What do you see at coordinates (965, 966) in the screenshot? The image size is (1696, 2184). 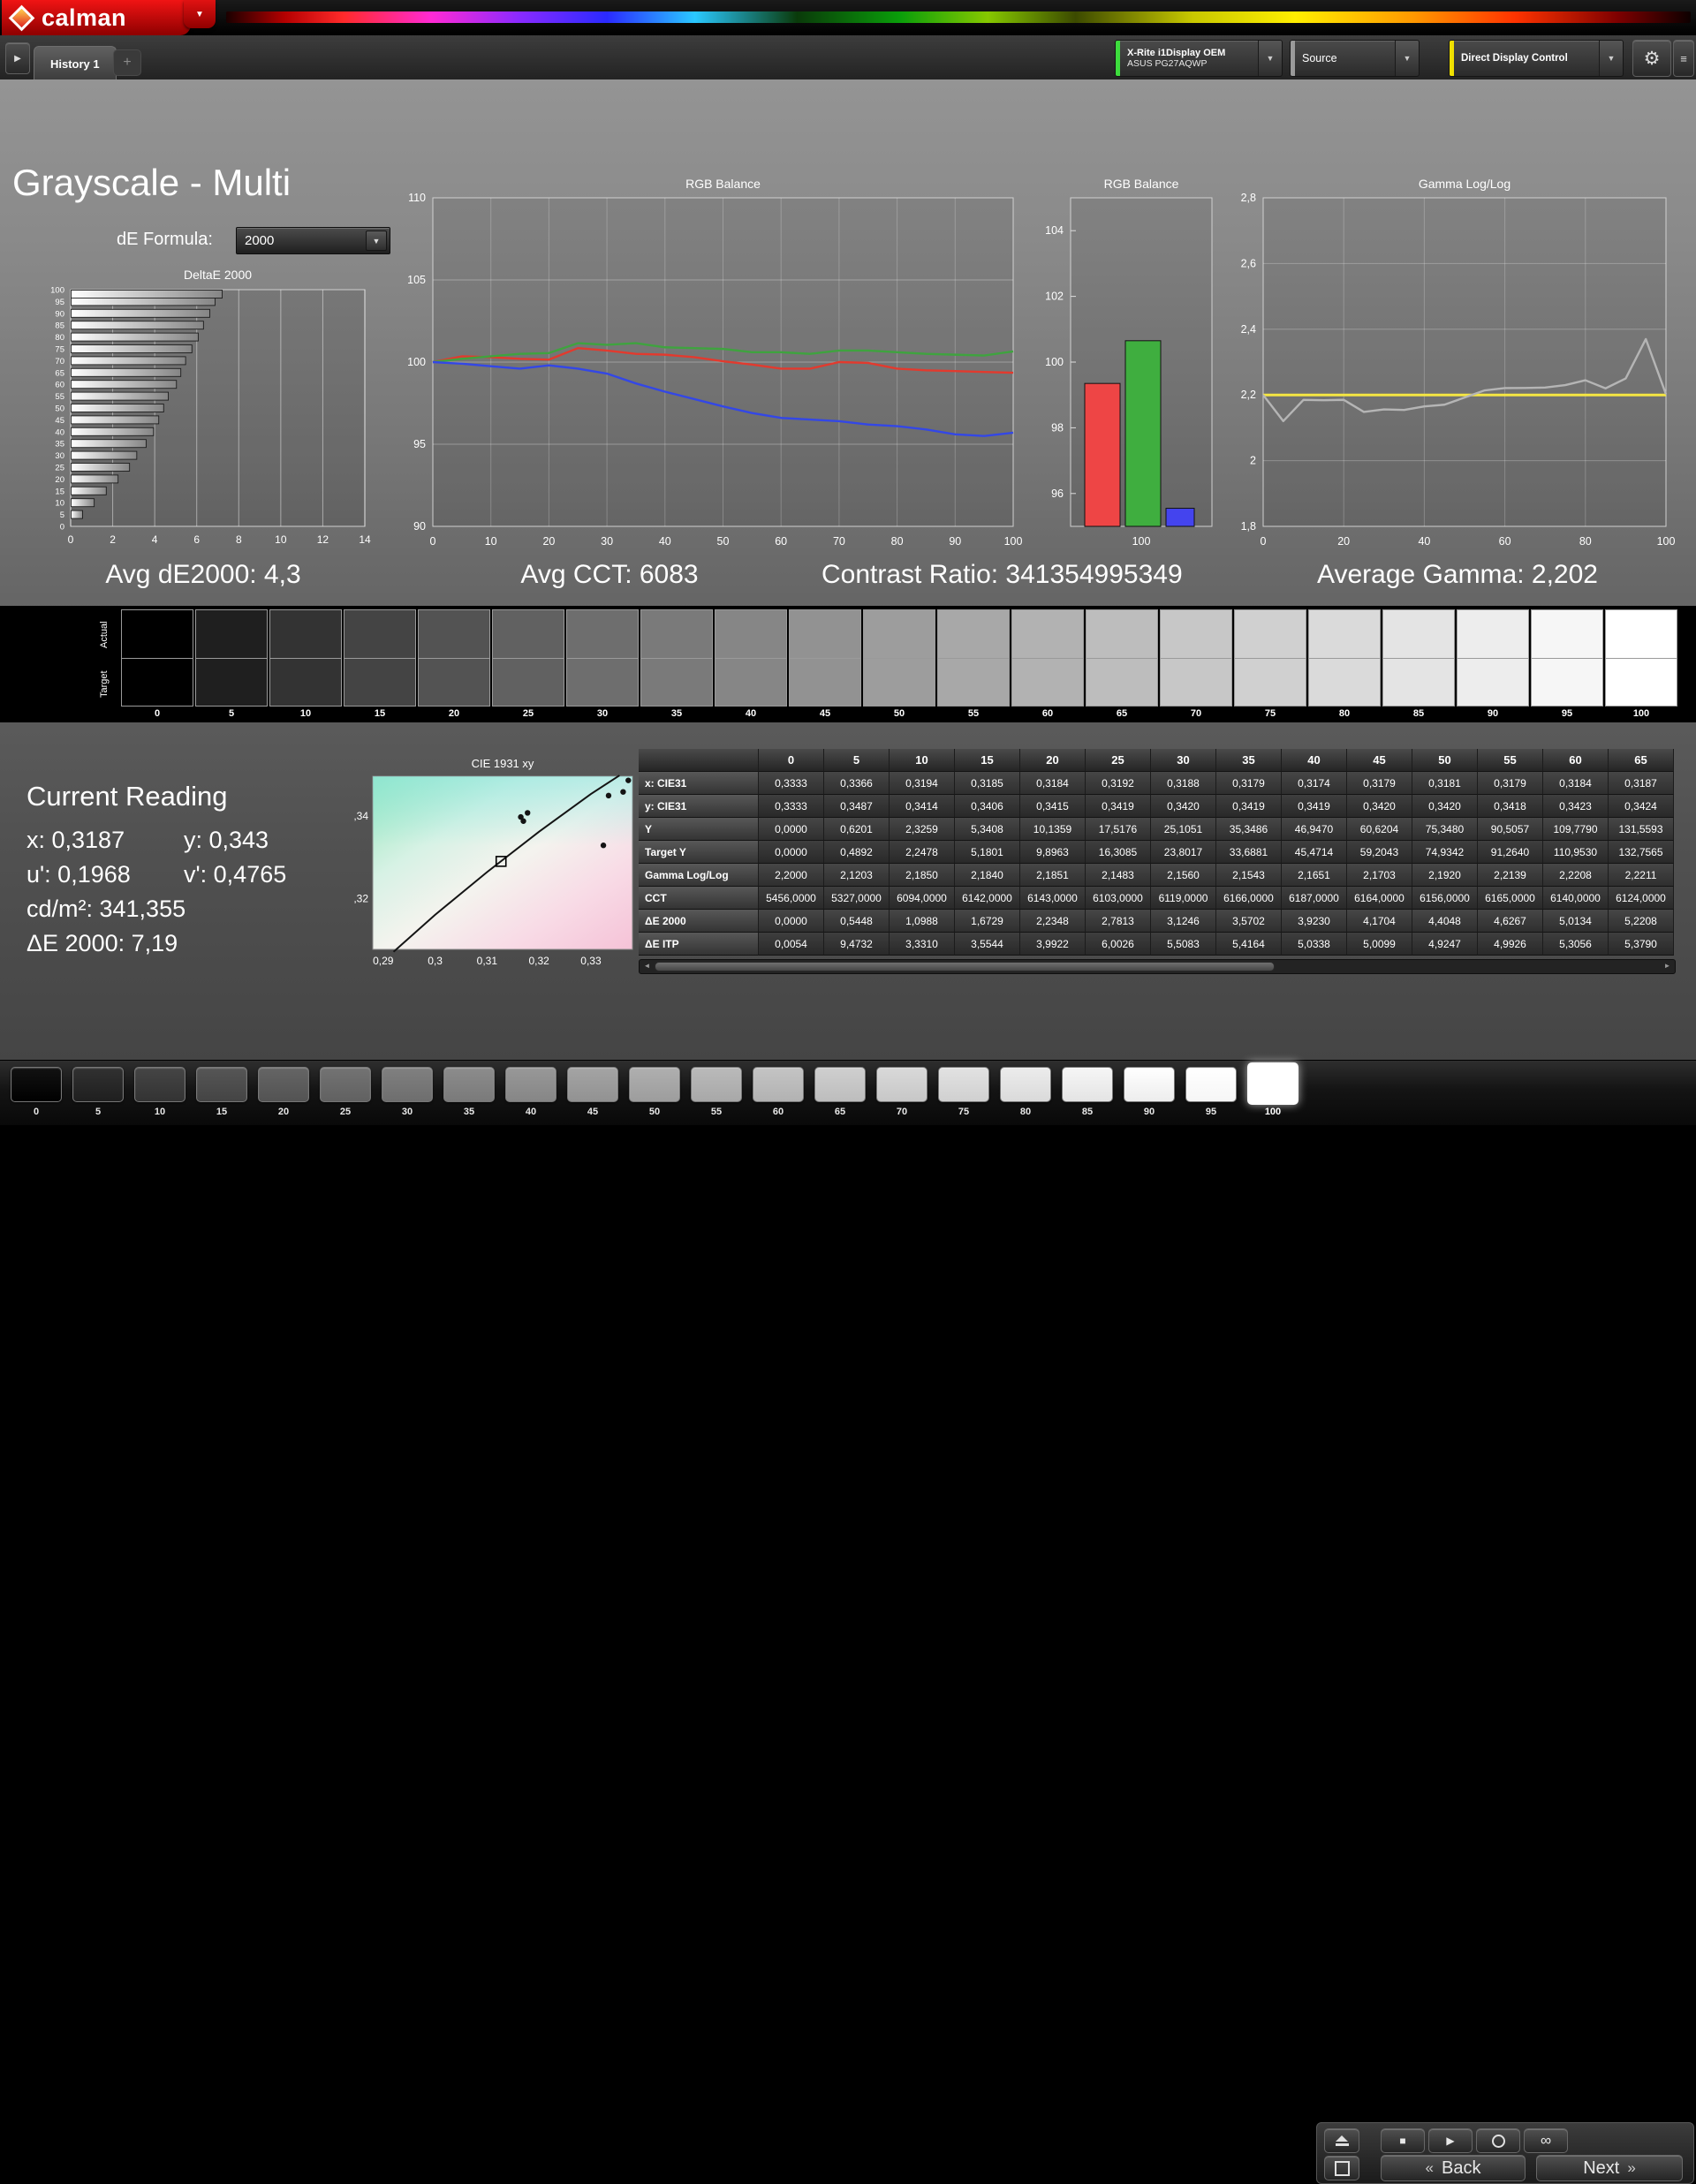 I see `scrollbar-thumb` at bounding box center [965, 966].